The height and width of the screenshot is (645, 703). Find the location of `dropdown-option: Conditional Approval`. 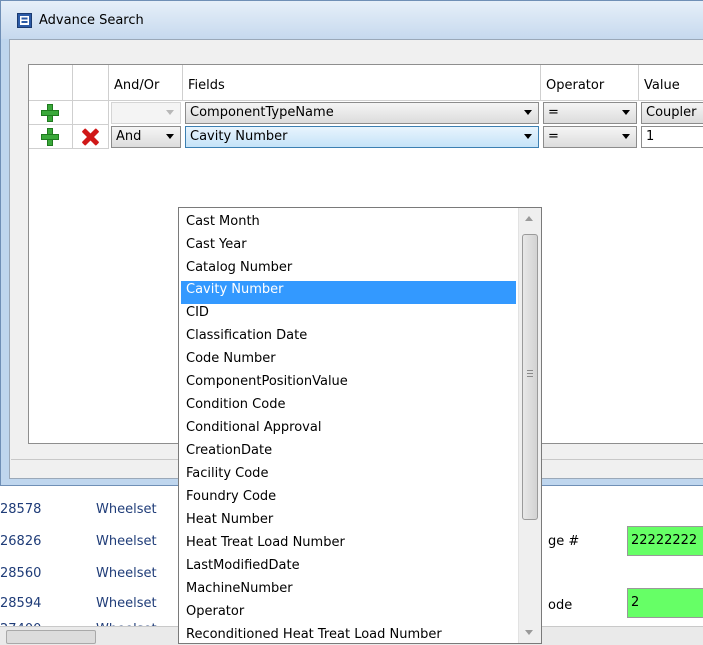

dropdown-option: Conditional Approval is located at coordinates (348, 430).